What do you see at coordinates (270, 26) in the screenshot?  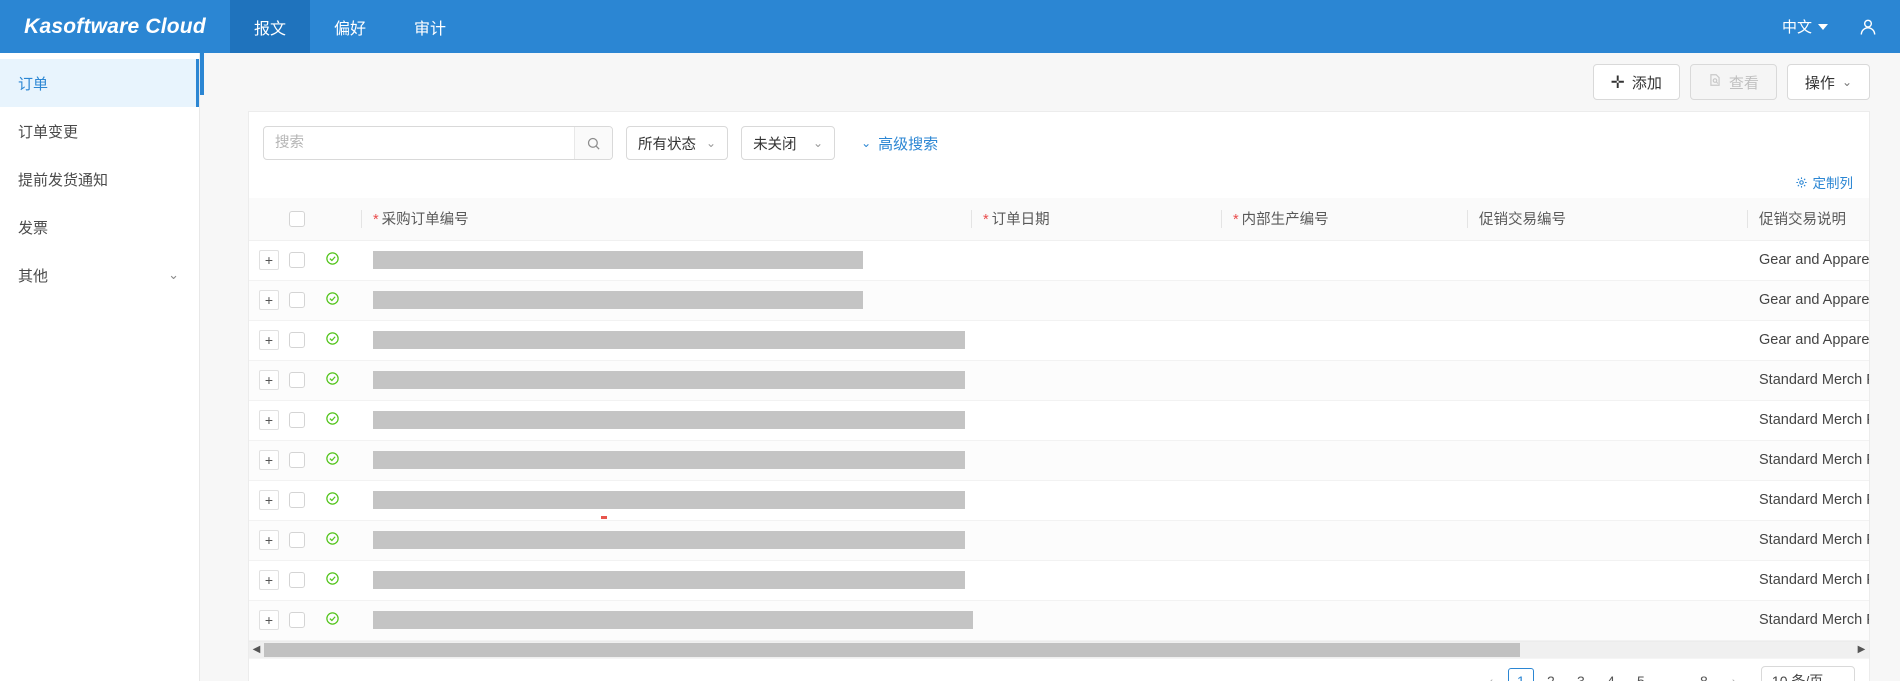 I see `top-nav-item-baowen: 报文` at bounding box center [270, 26].